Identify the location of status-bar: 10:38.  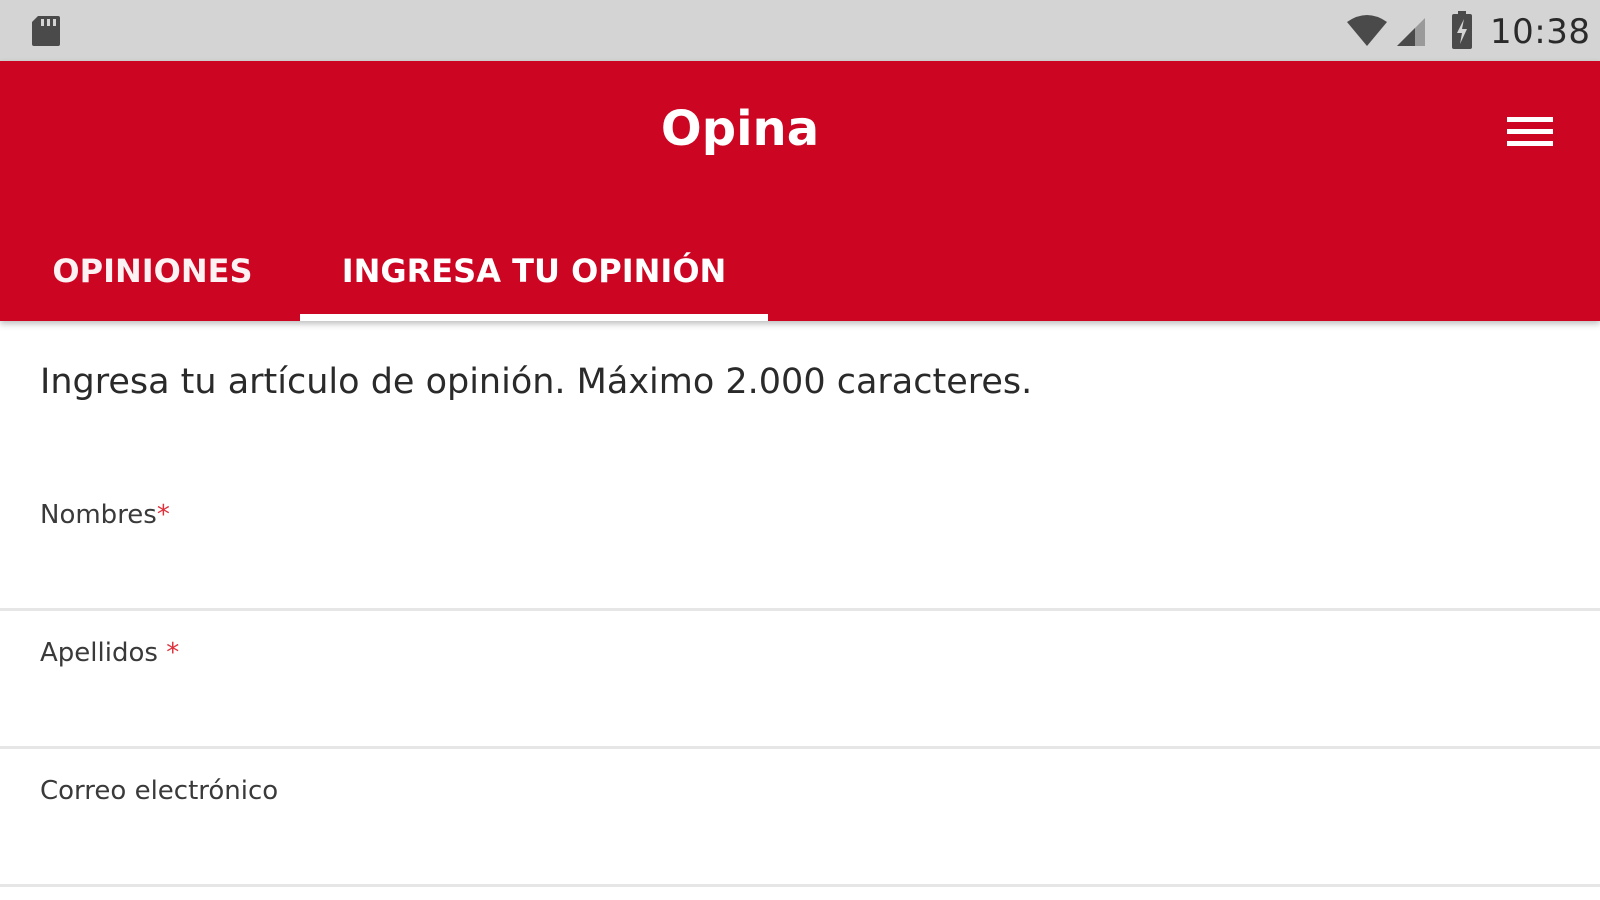
(800, 30).